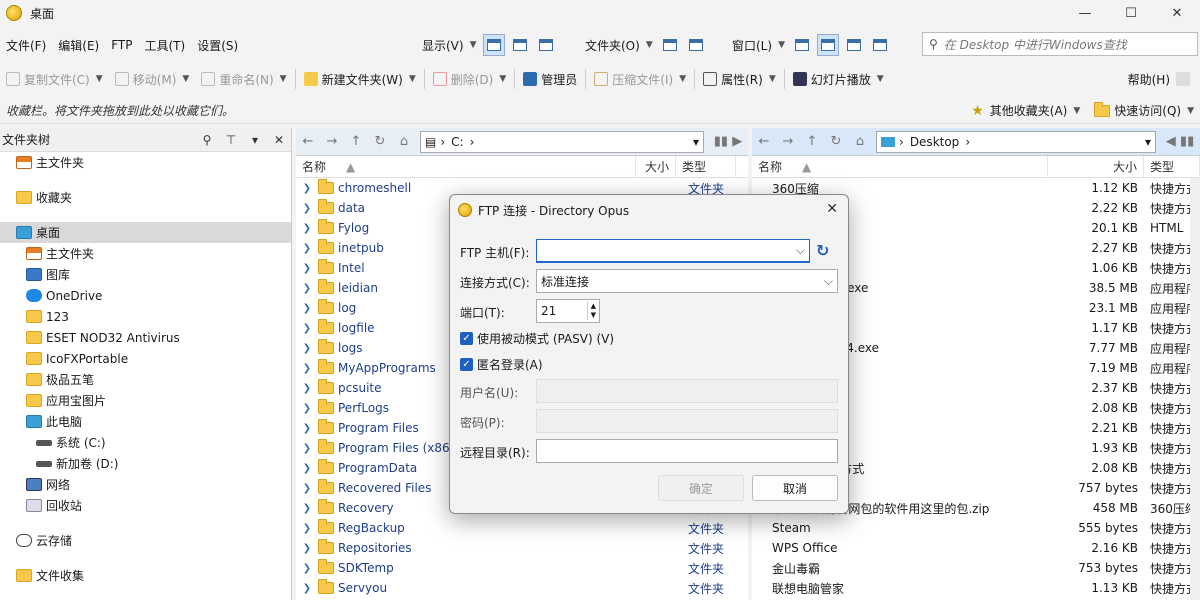 Image resolution: width=1200 pixels, height=600 pixels. I want to click on quick-access-button: 快速访问(Q) ▼, so click(1144, 110).